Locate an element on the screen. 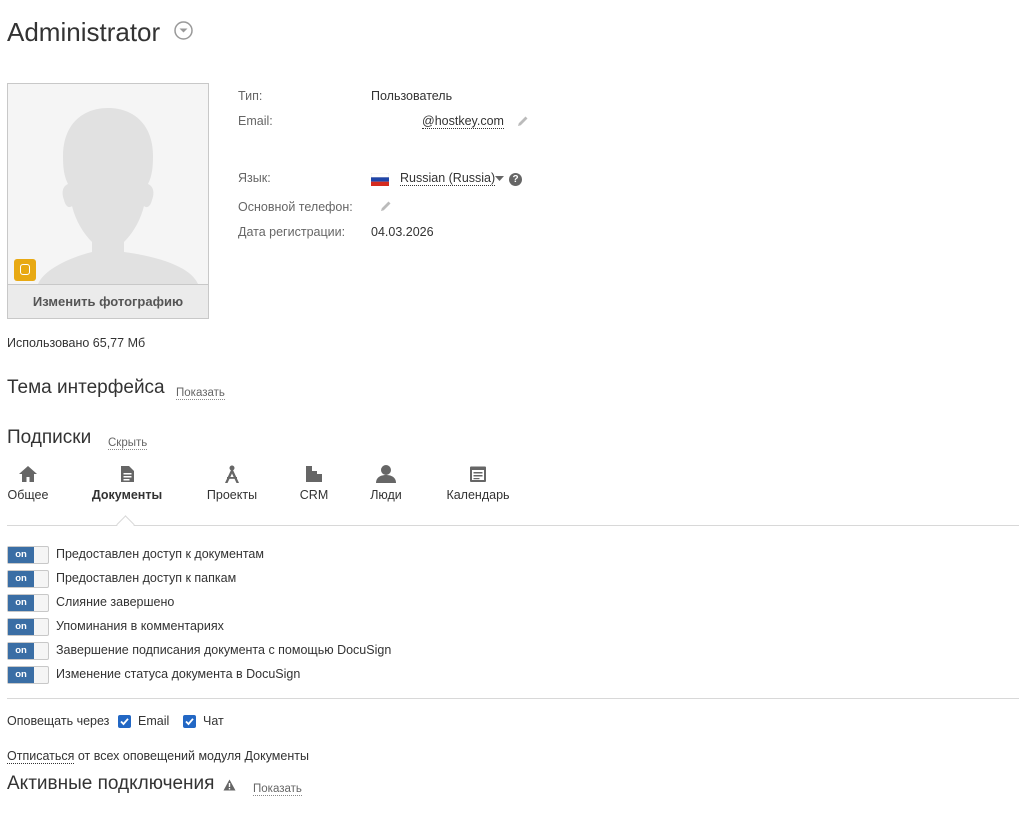 The image size is (1019, 822). avatar-placeholder-icon is located at coordinates (108, 184).